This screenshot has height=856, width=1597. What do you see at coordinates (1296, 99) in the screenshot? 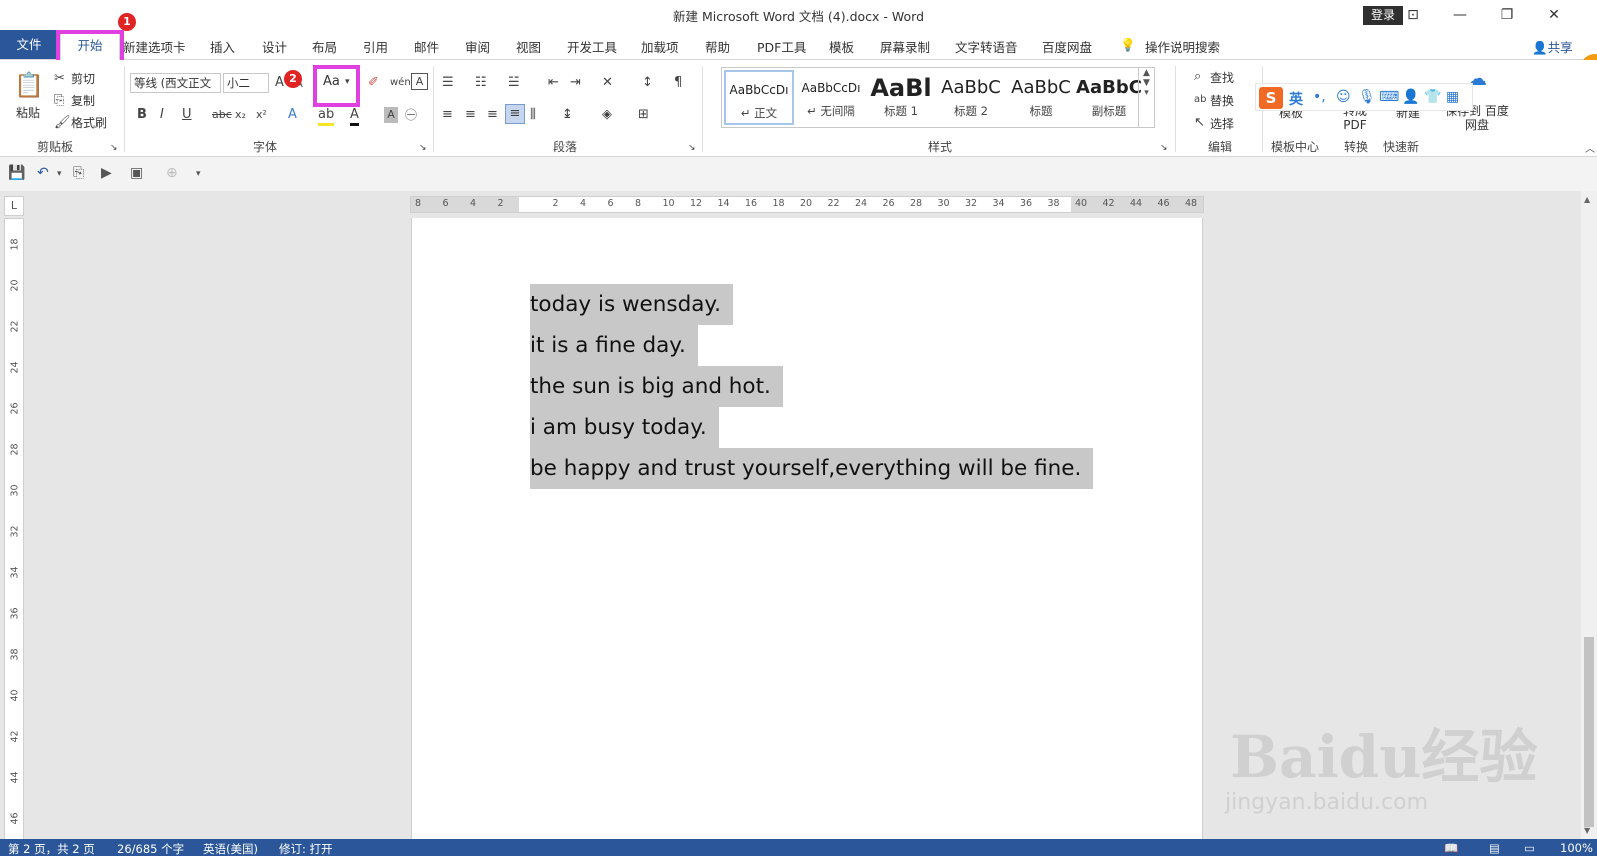
I see `ime-language-toggle: 英` at bounding box center [1296, 99].